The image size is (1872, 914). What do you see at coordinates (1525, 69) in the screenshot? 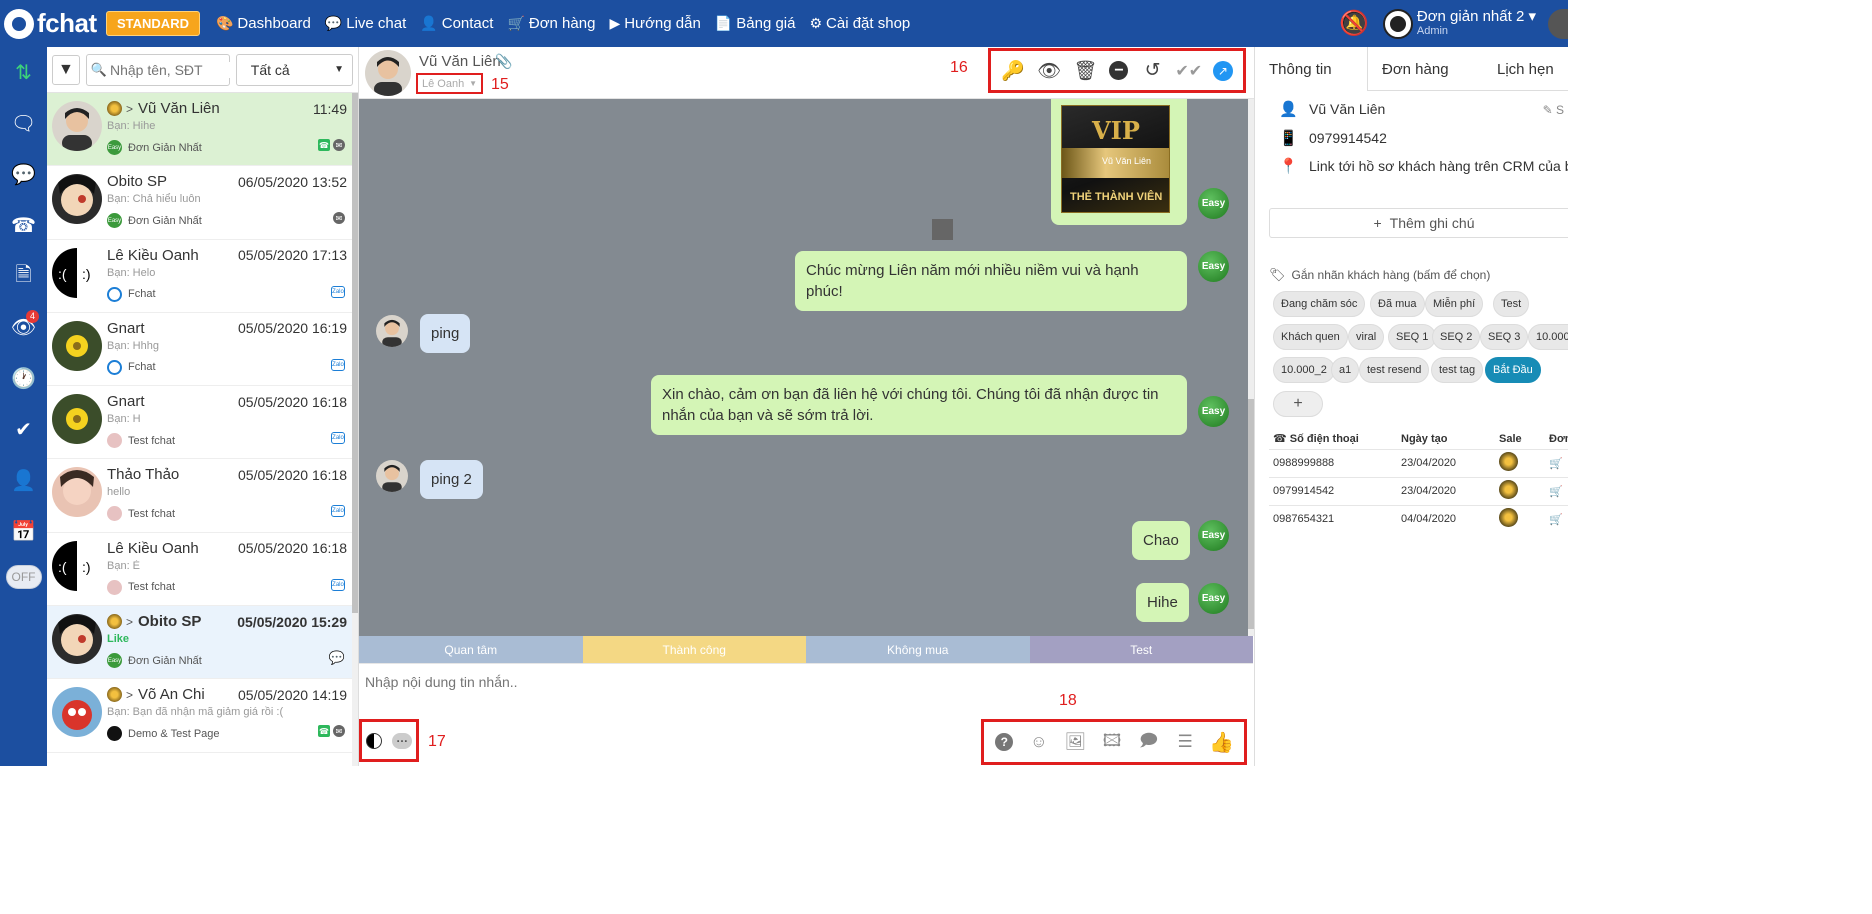
I see `tab-appointments: Lịch hẹn` at bounding box center [1525, 69].